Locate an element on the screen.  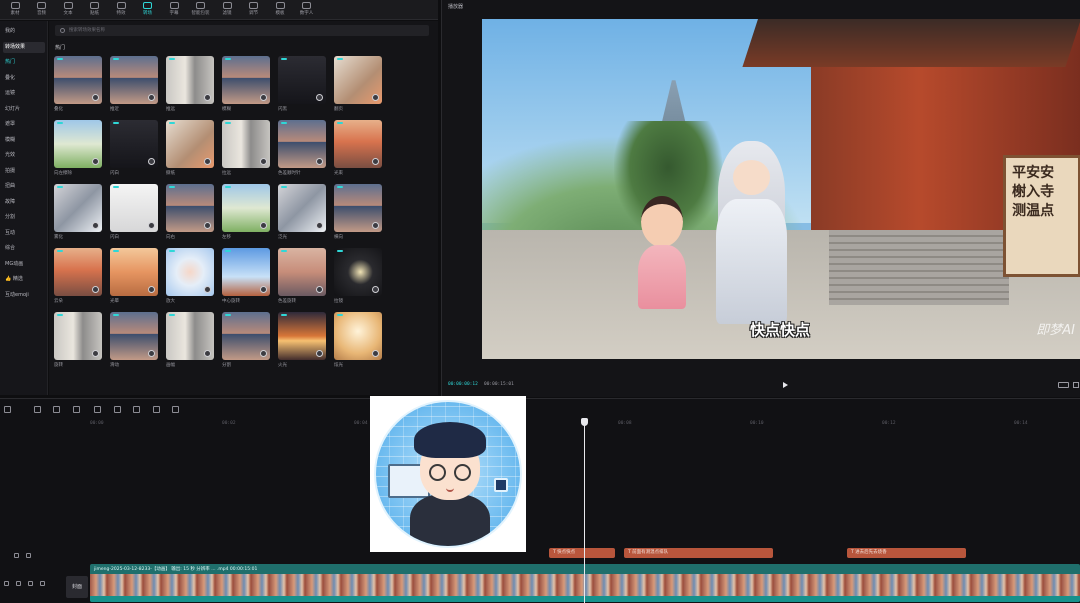
toolbar-tab: 滤镜 is located at coordinates (227, 10).